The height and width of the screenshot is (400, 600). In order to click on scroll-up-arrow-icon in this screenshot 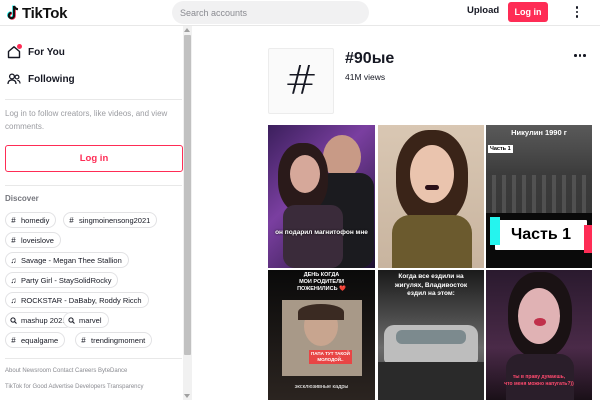, I will do `click(187, 30)`.